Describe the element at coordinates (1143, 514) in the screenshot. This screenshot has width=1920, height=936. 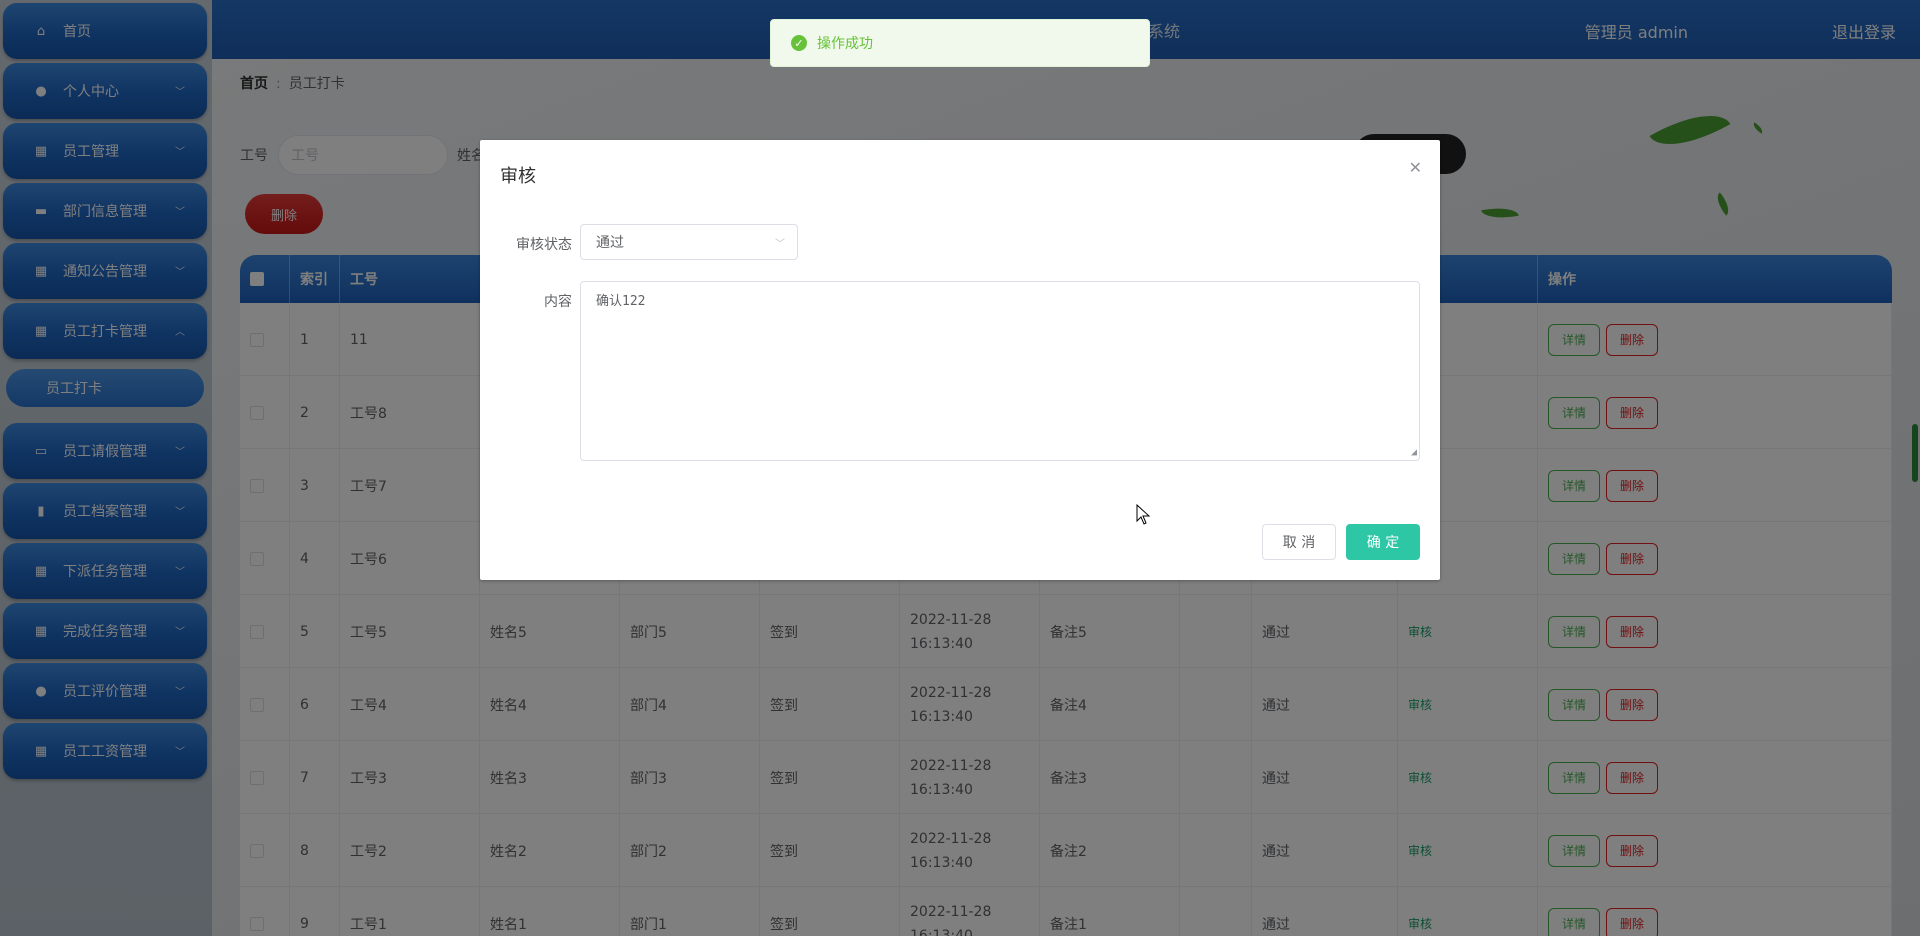
I see `mouse-cursor-icon` at that location.